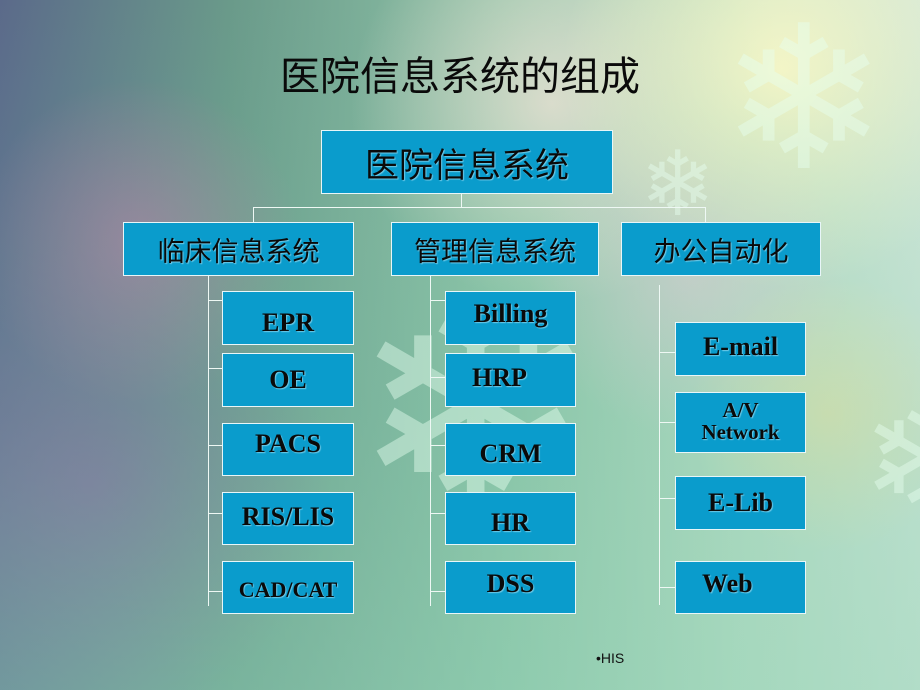 The image size is (920, 690). What do you see at coordinates (510, 587) in the screenshot?
I see `node-dss: DSS` at bounding box center [510, 587].